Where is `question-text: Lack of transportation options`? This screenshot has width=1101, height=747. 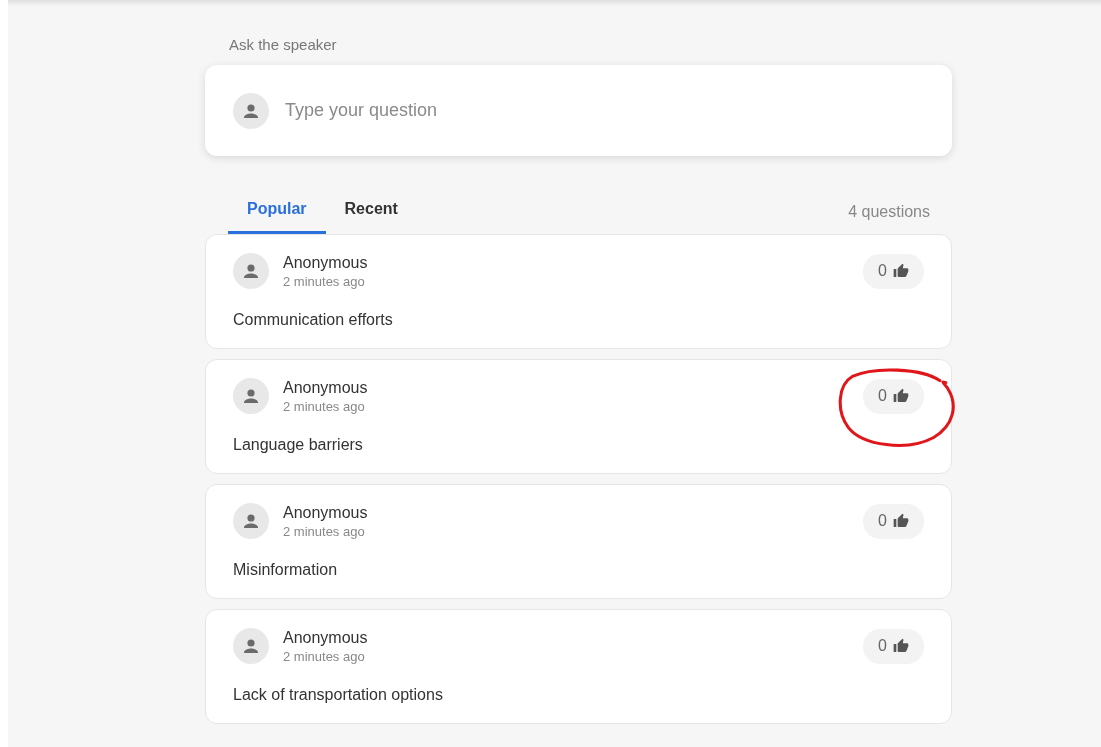
question-text: Lack of transportation options is located at coordinates (338, 695).